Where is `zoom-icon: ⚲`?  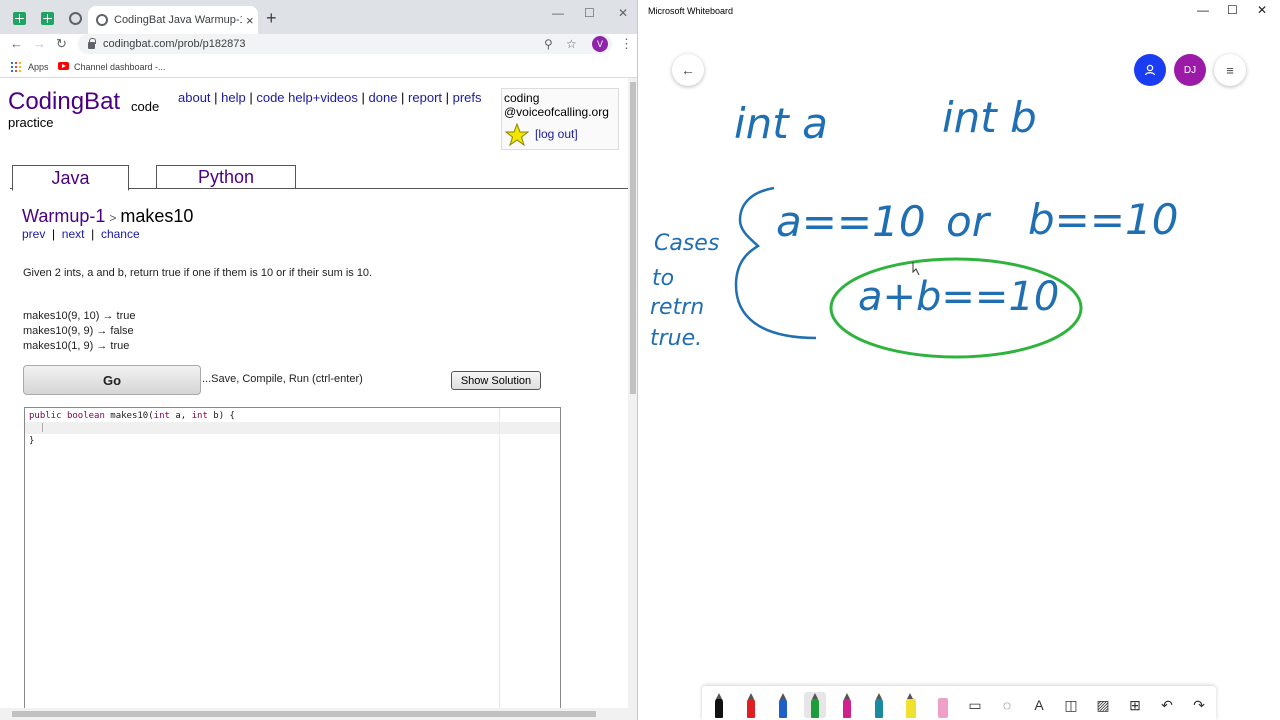 zoom-icon: ⚲ is located at coordinates (548, 44).